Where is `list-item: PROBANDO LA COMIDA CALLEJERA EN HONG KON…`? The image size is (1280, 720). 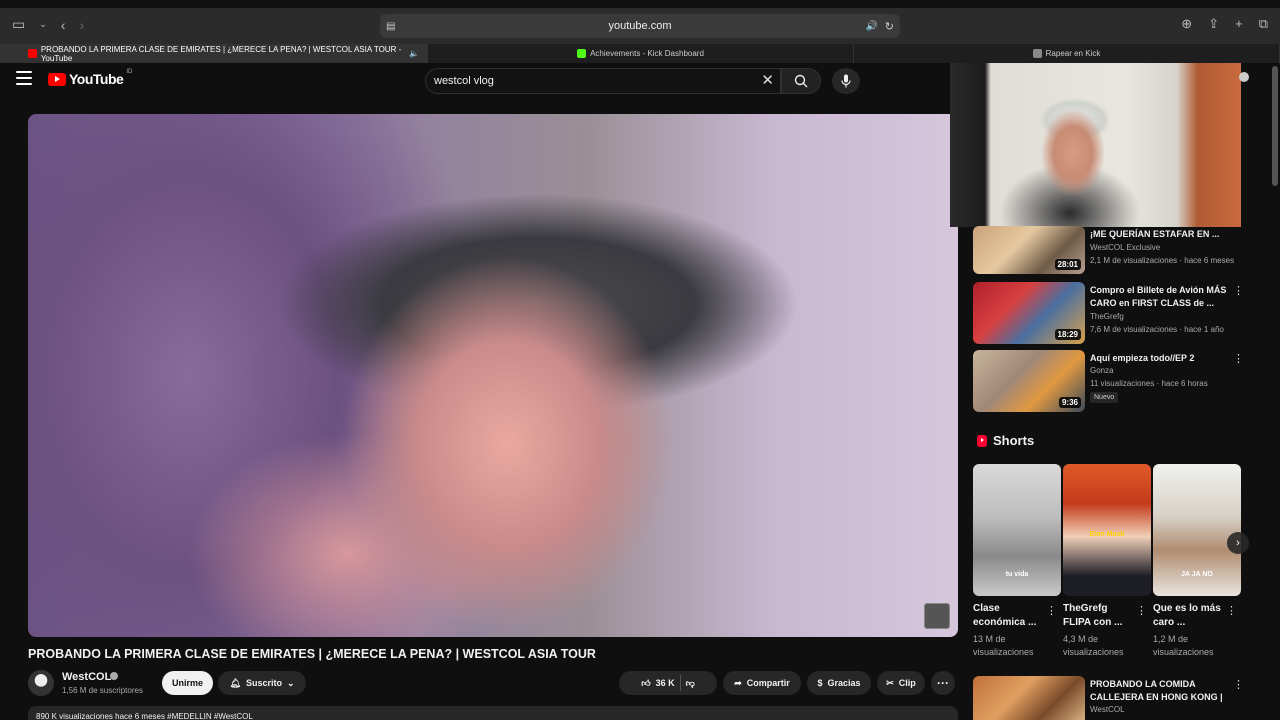
list-item: PROBANDO LA COMIDA CALLEJERA EN HONG KON… is located at coordinates (1118, 698).